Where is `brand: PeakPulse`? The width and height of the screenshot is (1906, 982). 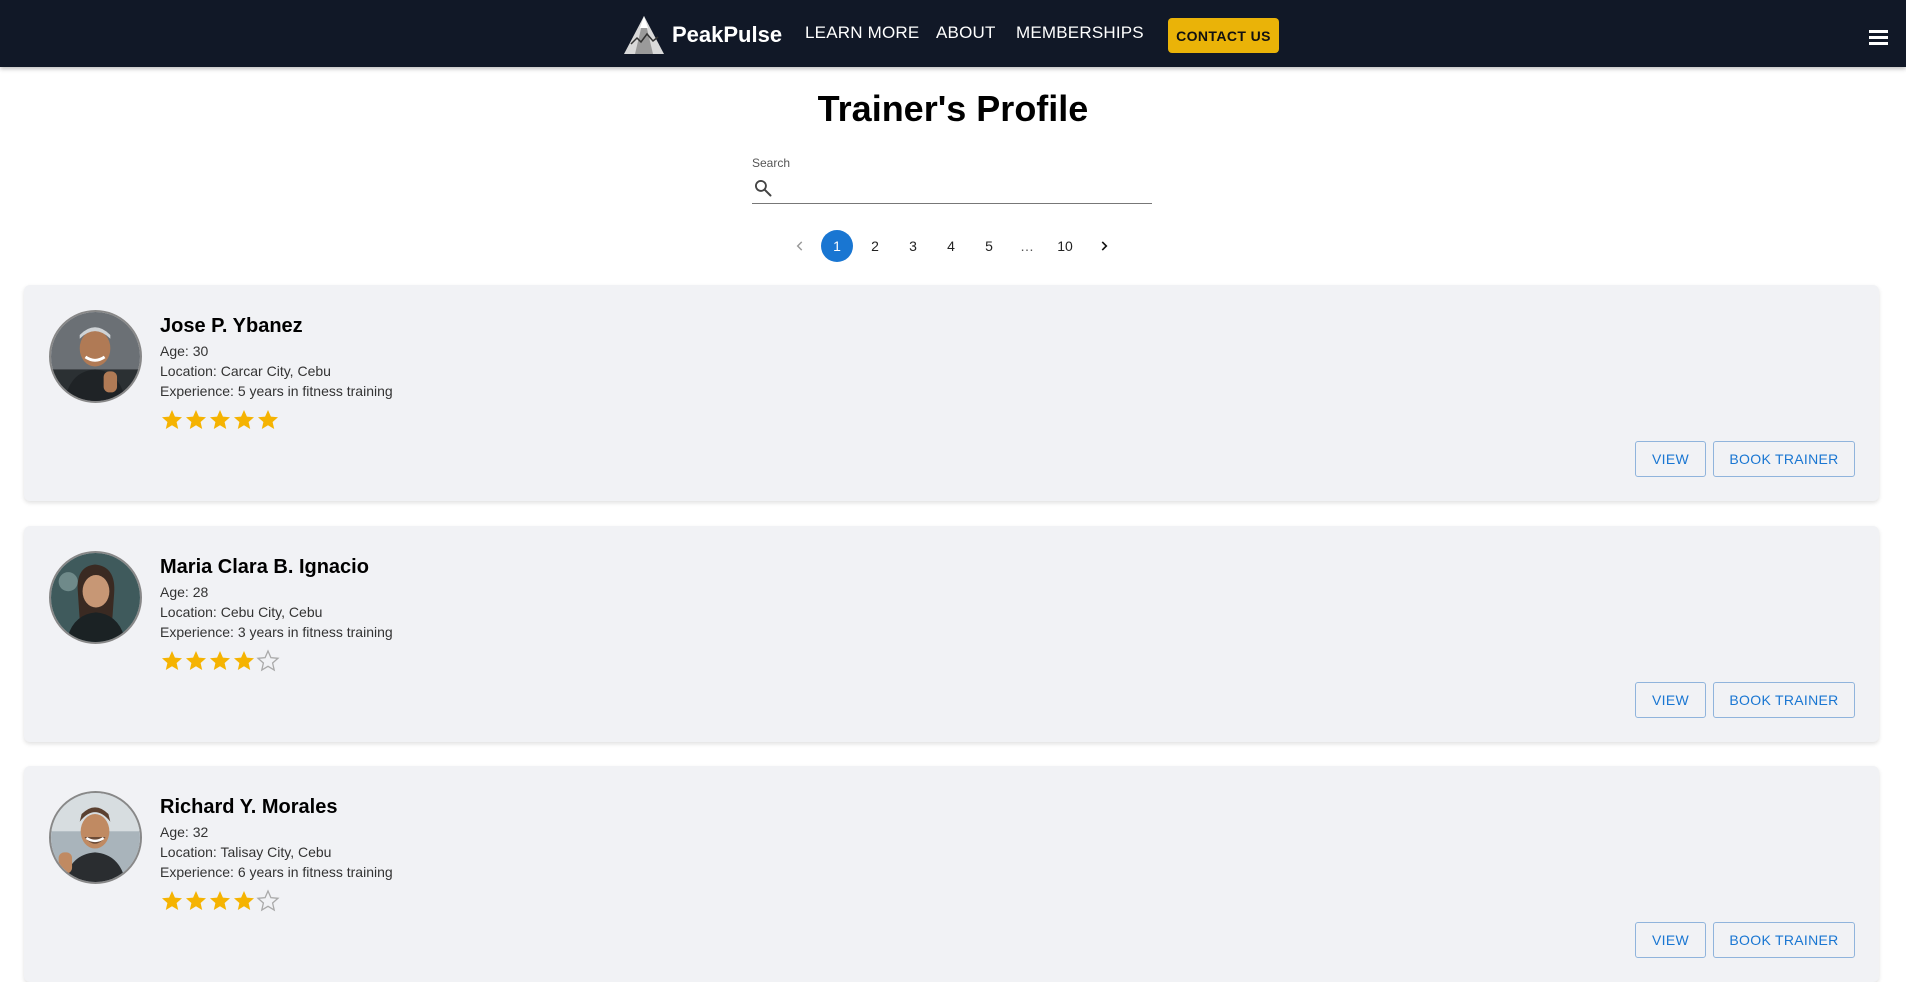
brand: PeakPulse is located at coordinates (702, 35).